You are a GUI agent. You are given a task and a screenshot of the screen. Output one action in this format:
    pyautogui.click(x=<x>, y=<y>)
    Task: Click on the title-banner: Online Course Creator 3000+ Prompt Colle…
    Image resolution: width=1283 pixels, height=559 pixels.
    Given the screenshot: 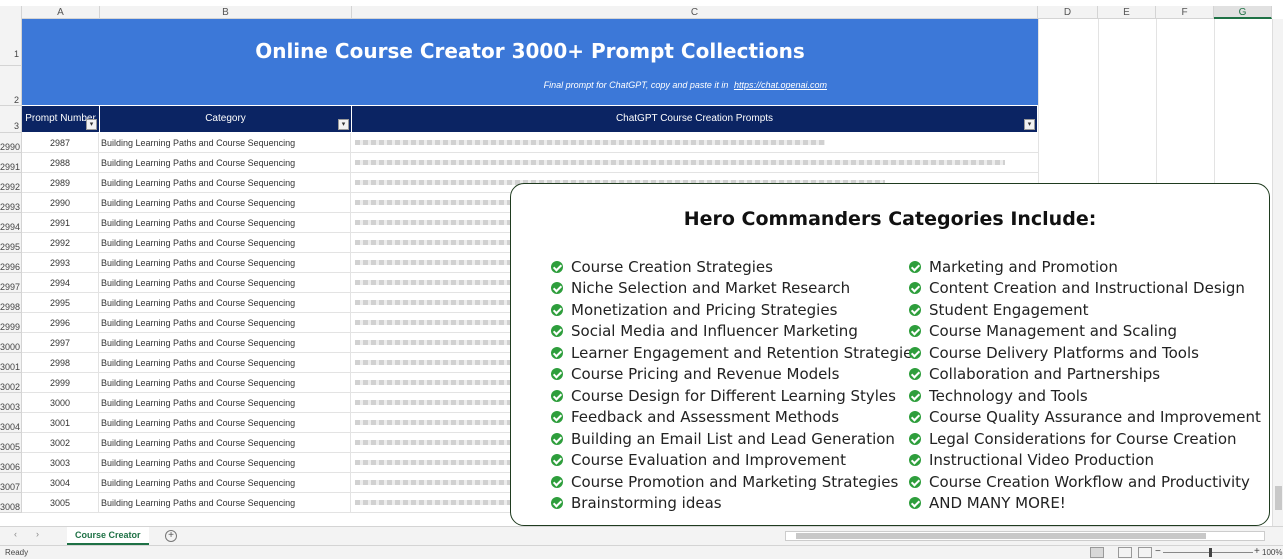 What is the action you would take?
    pyautogui.click(x=530, y=62)
    